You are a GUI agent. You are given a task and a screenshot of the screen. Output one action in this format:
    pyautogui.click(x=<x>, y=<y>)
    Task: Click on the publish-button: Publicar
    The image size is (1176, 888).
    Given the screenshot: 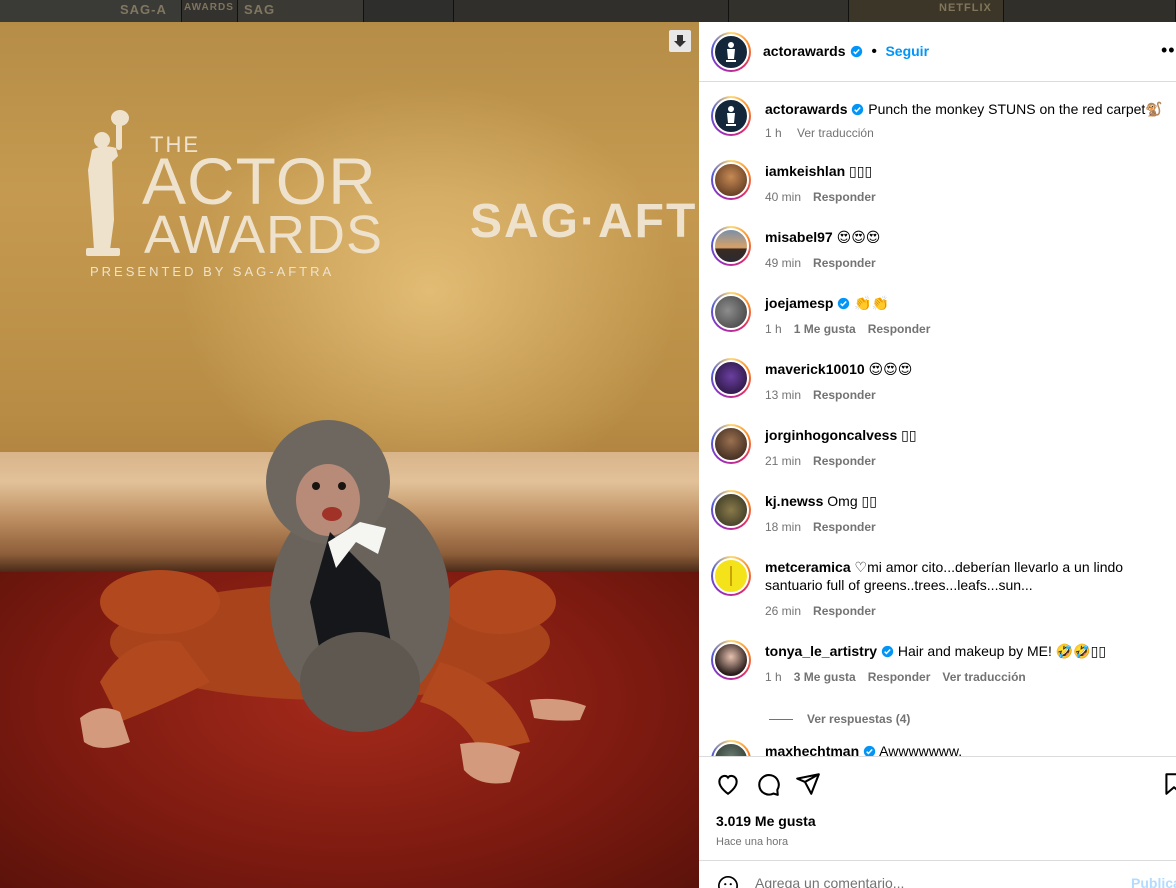 What is the action you would take?
    pyautogui.click(x=1153, y=881)
    